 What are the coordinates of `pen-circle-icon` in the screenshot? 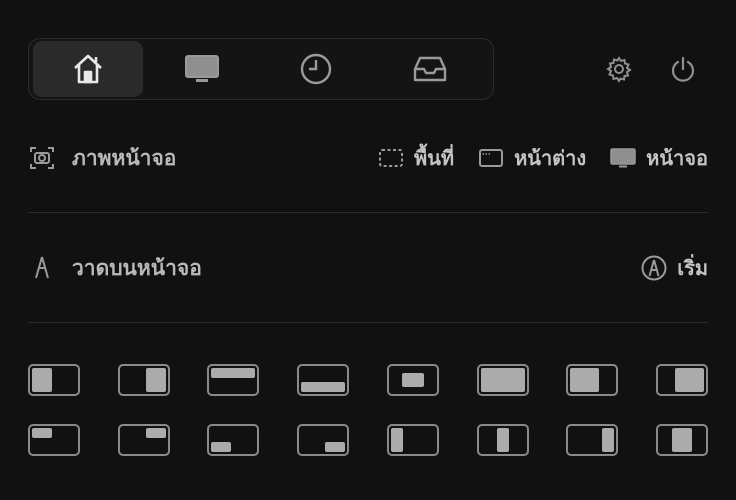 It's located at (654, 268).